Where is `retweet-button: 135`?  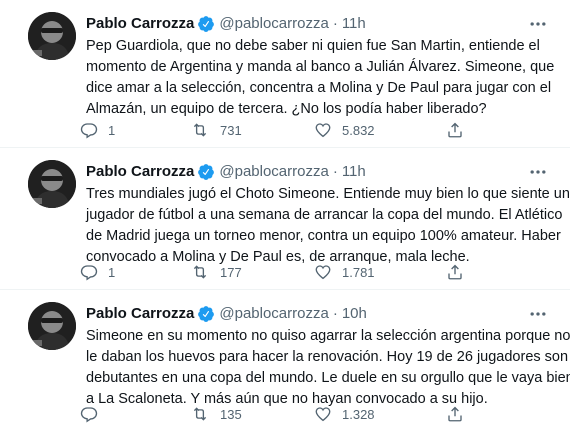
retweet-button: 135 is located at coordinates (216, 414).